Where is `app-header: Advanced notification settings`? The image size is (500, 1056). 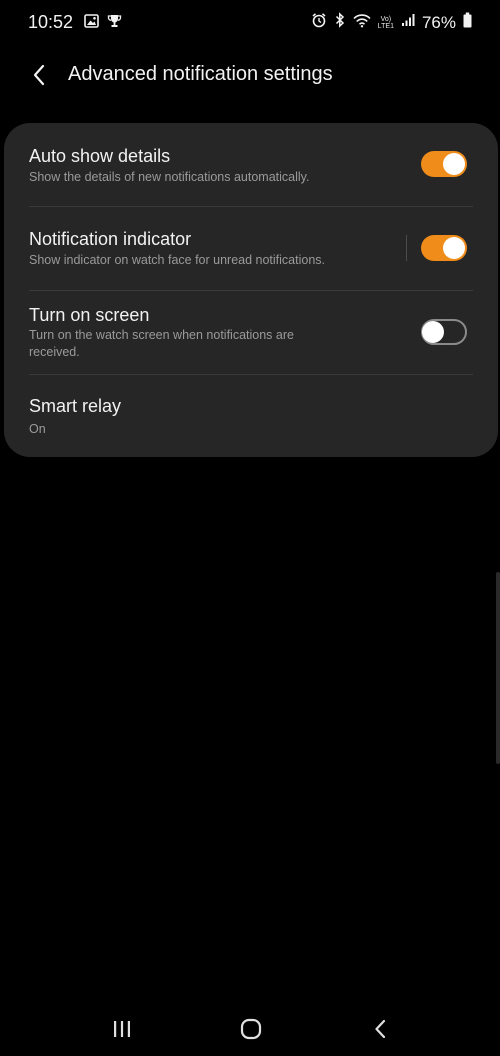 app-header: Advanced notification settings is located at coordinates (250, 75).